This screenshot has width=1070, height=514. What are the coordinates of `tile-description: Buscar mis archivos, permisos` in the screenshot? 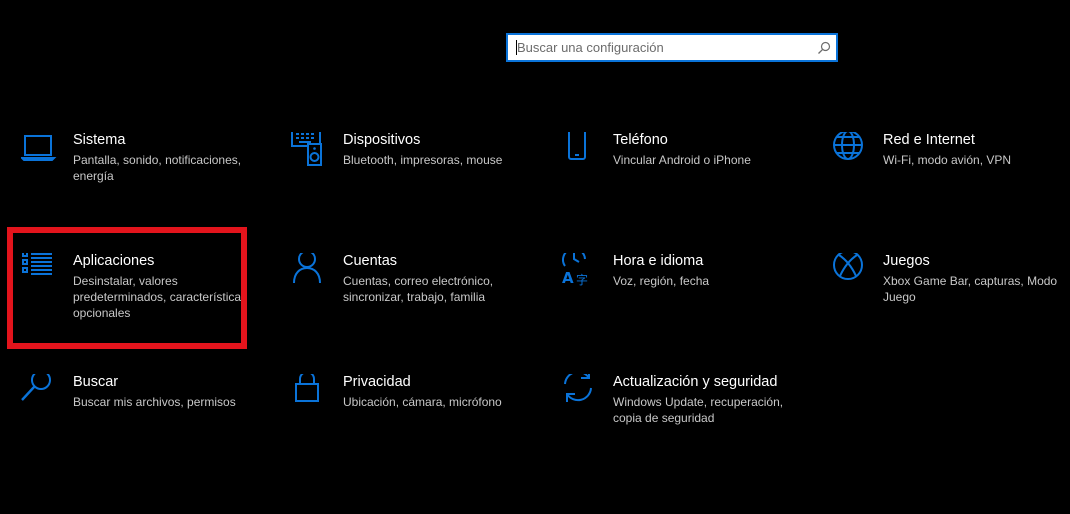 It's located at (154, 402).